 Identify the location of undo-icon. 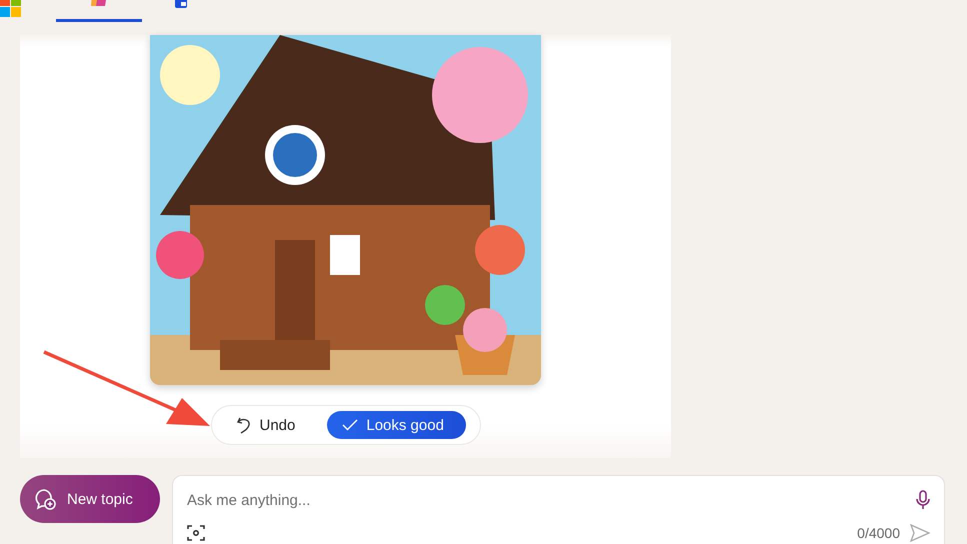
(244, 425).